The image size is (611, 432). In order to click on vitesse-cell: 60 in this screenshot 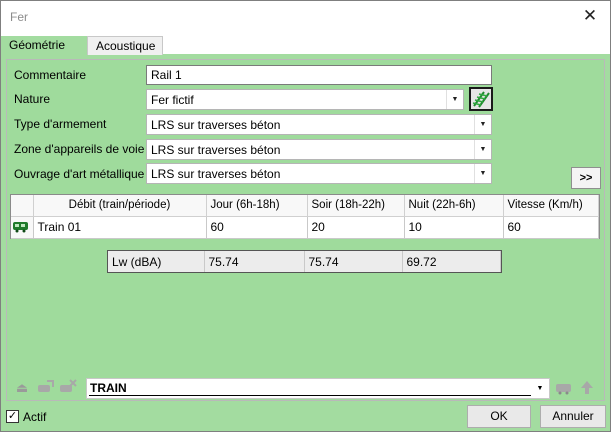, I will do `click(551, 227)`.